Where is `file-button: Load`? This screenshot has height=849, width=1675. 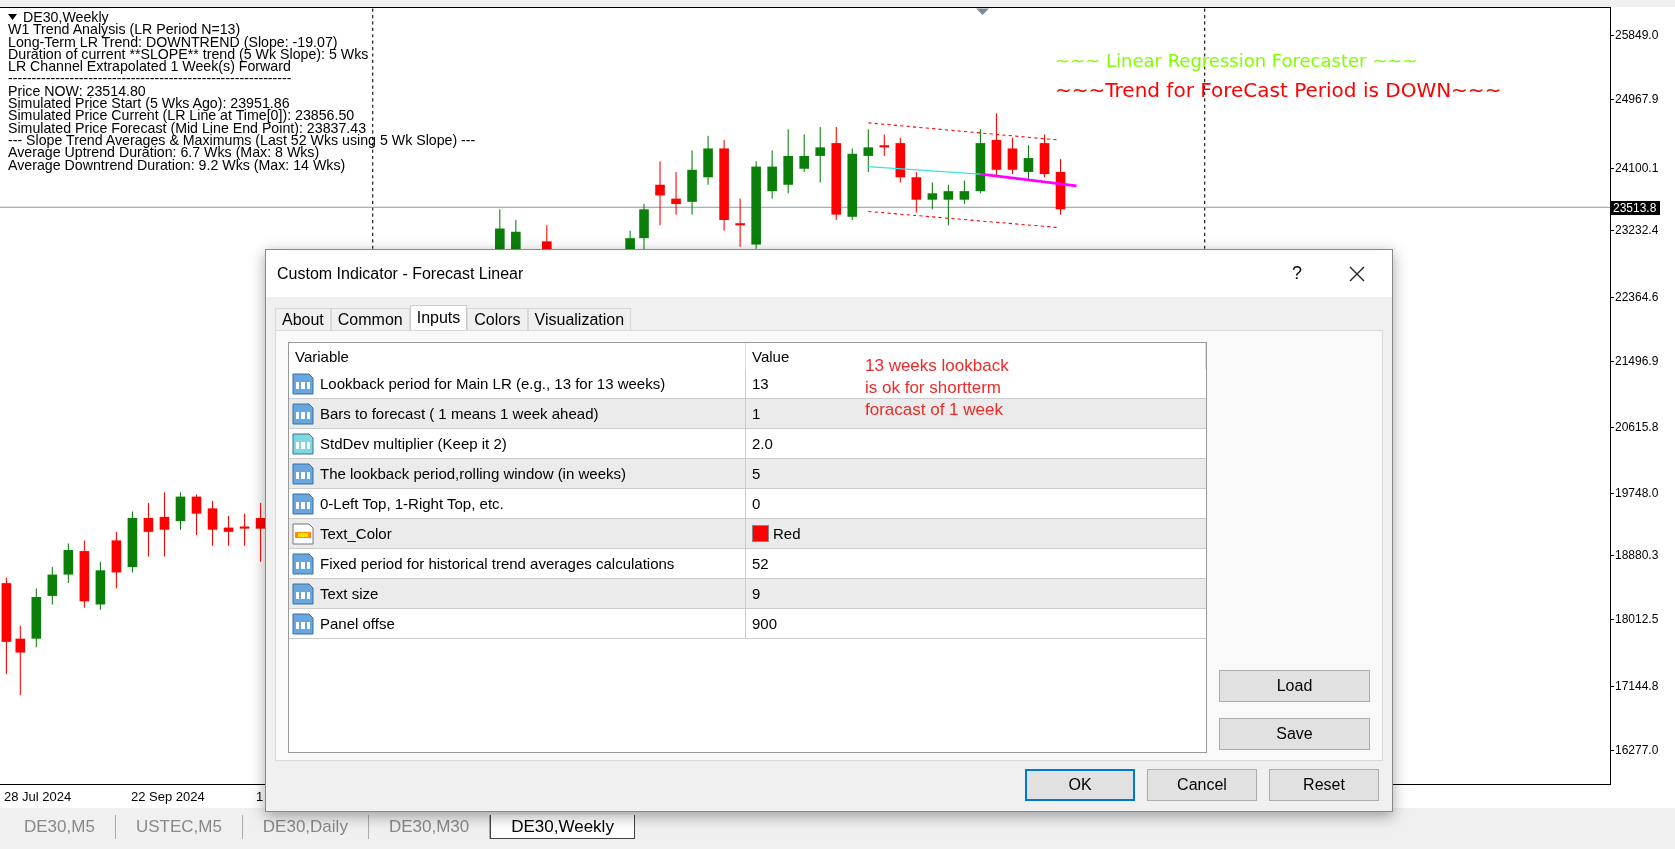
file-button: Load is located at coordinates (1294, 686).